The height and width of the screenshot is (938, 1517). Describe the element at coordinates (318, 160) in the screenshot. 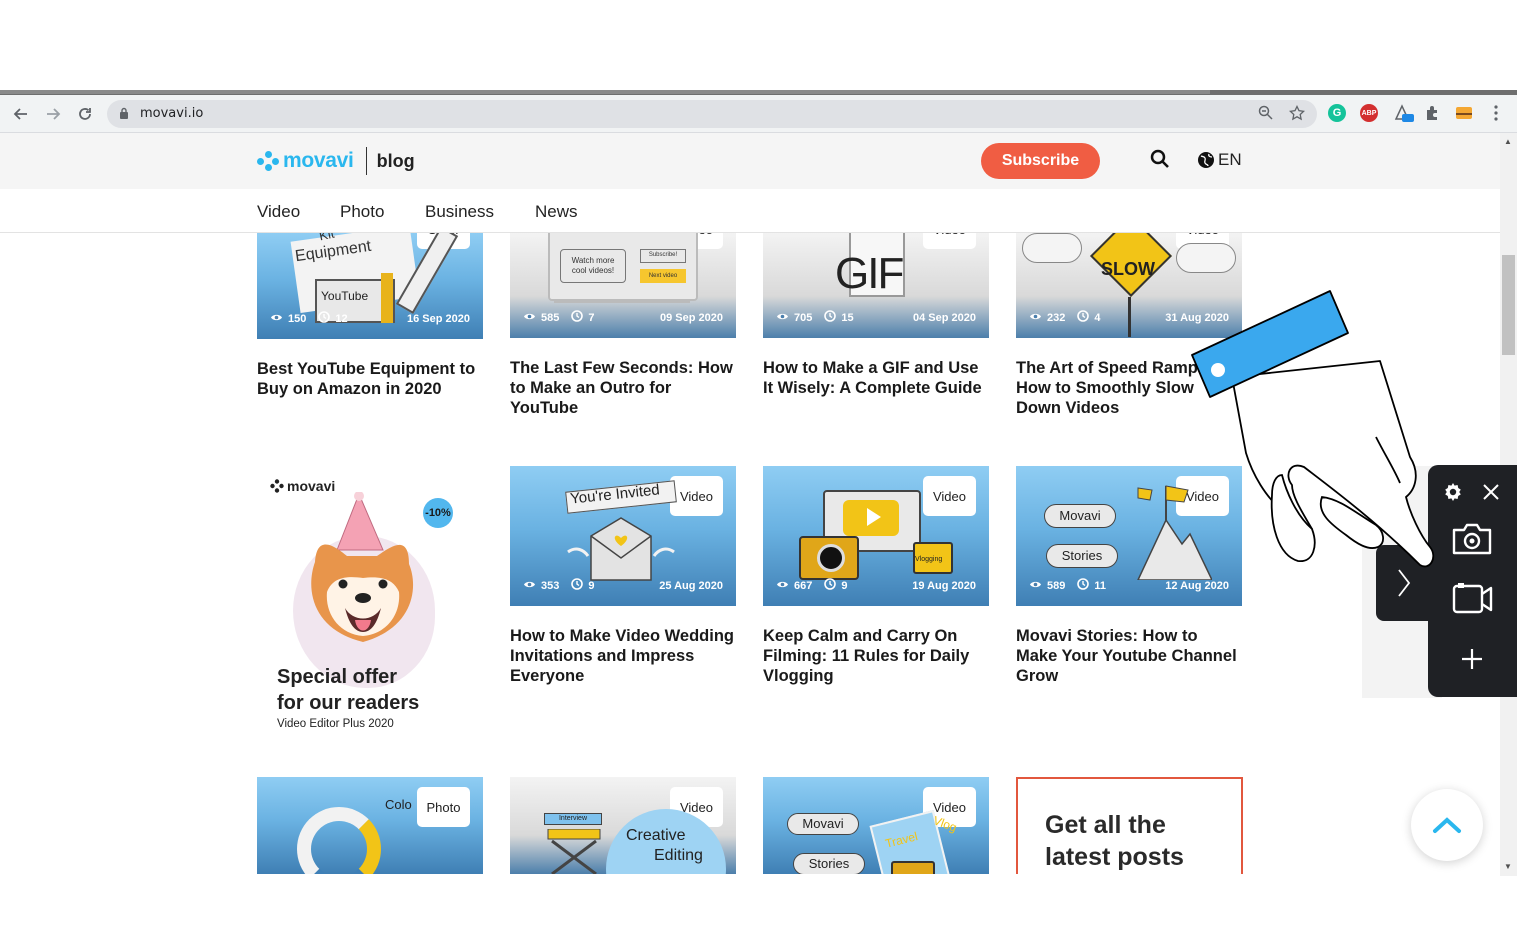

I see `logo-name: movavi` at that location.